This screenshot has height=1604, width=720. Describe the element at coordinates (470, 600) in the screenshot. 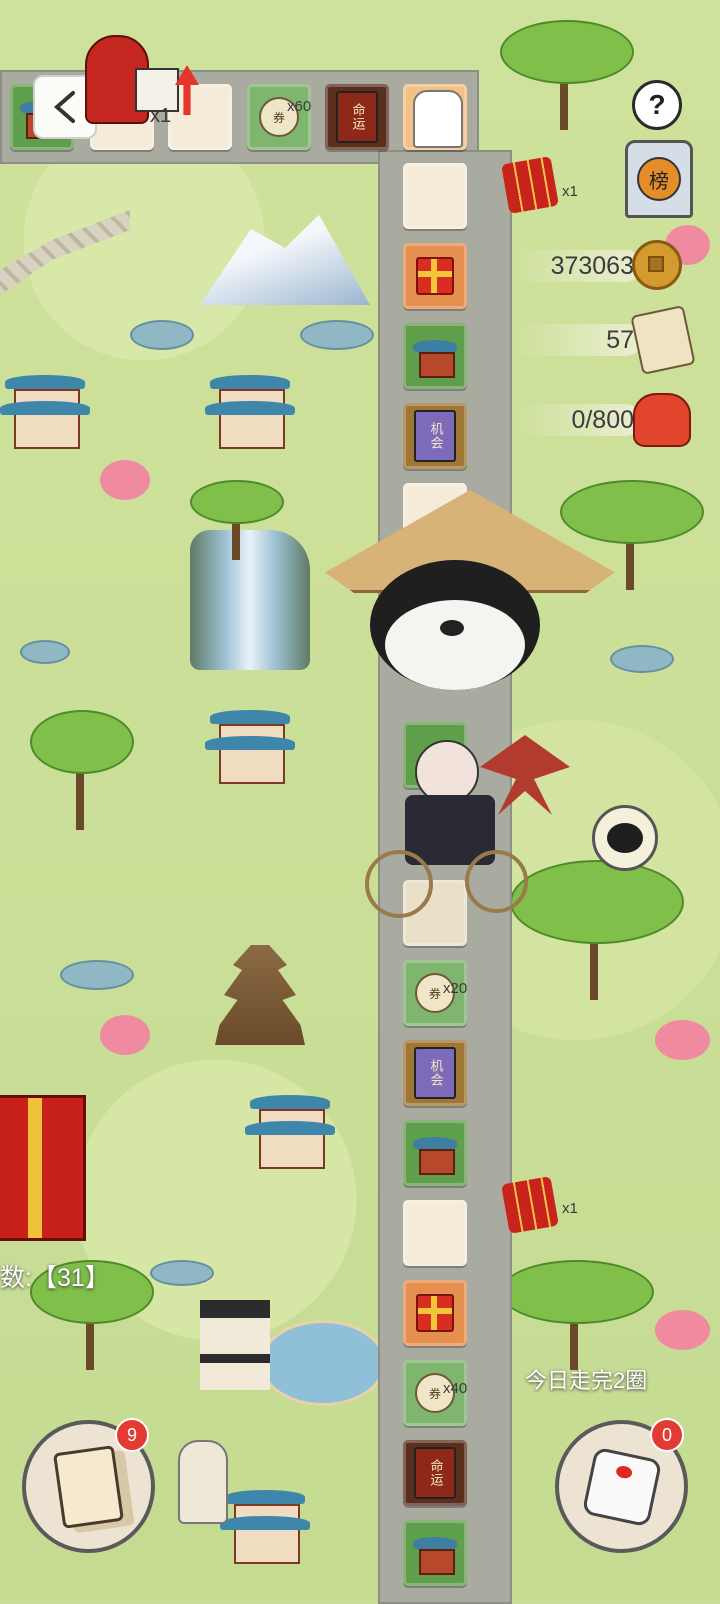

I see `panda-balloon` at that location.